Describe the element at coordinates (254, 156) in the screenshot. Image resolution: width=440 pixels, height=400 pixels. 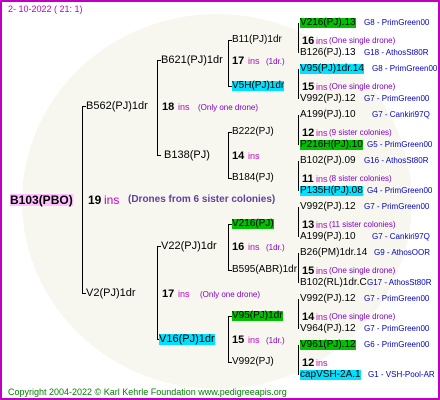
I see `ins-g2-2: ins` at that location.